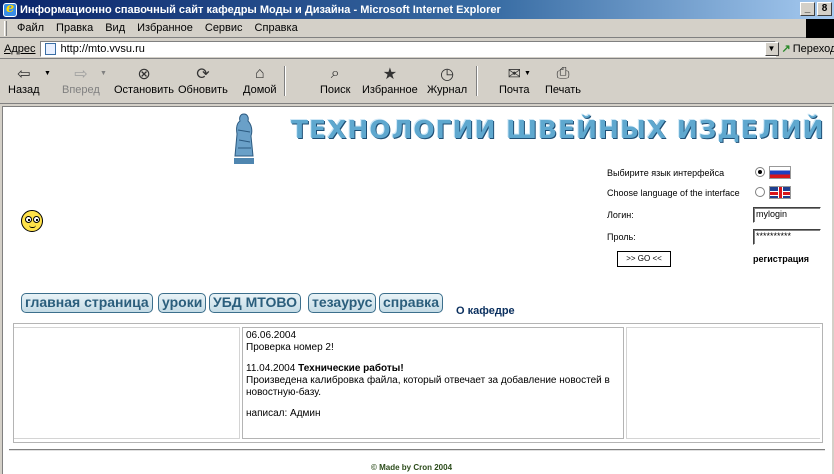  What do you see at coordinates (780, 172) in the screenshot?
I see `russian-flag-icon` at bounding box center [780, 172].